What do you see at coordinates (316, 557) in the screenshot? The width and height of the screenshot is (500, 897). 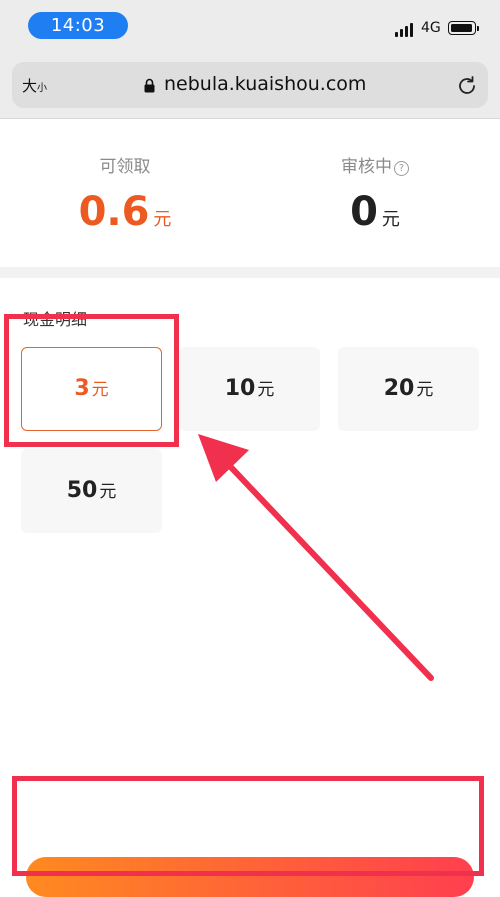 I see `annotation-arrow` at bounding box center [316, 557].